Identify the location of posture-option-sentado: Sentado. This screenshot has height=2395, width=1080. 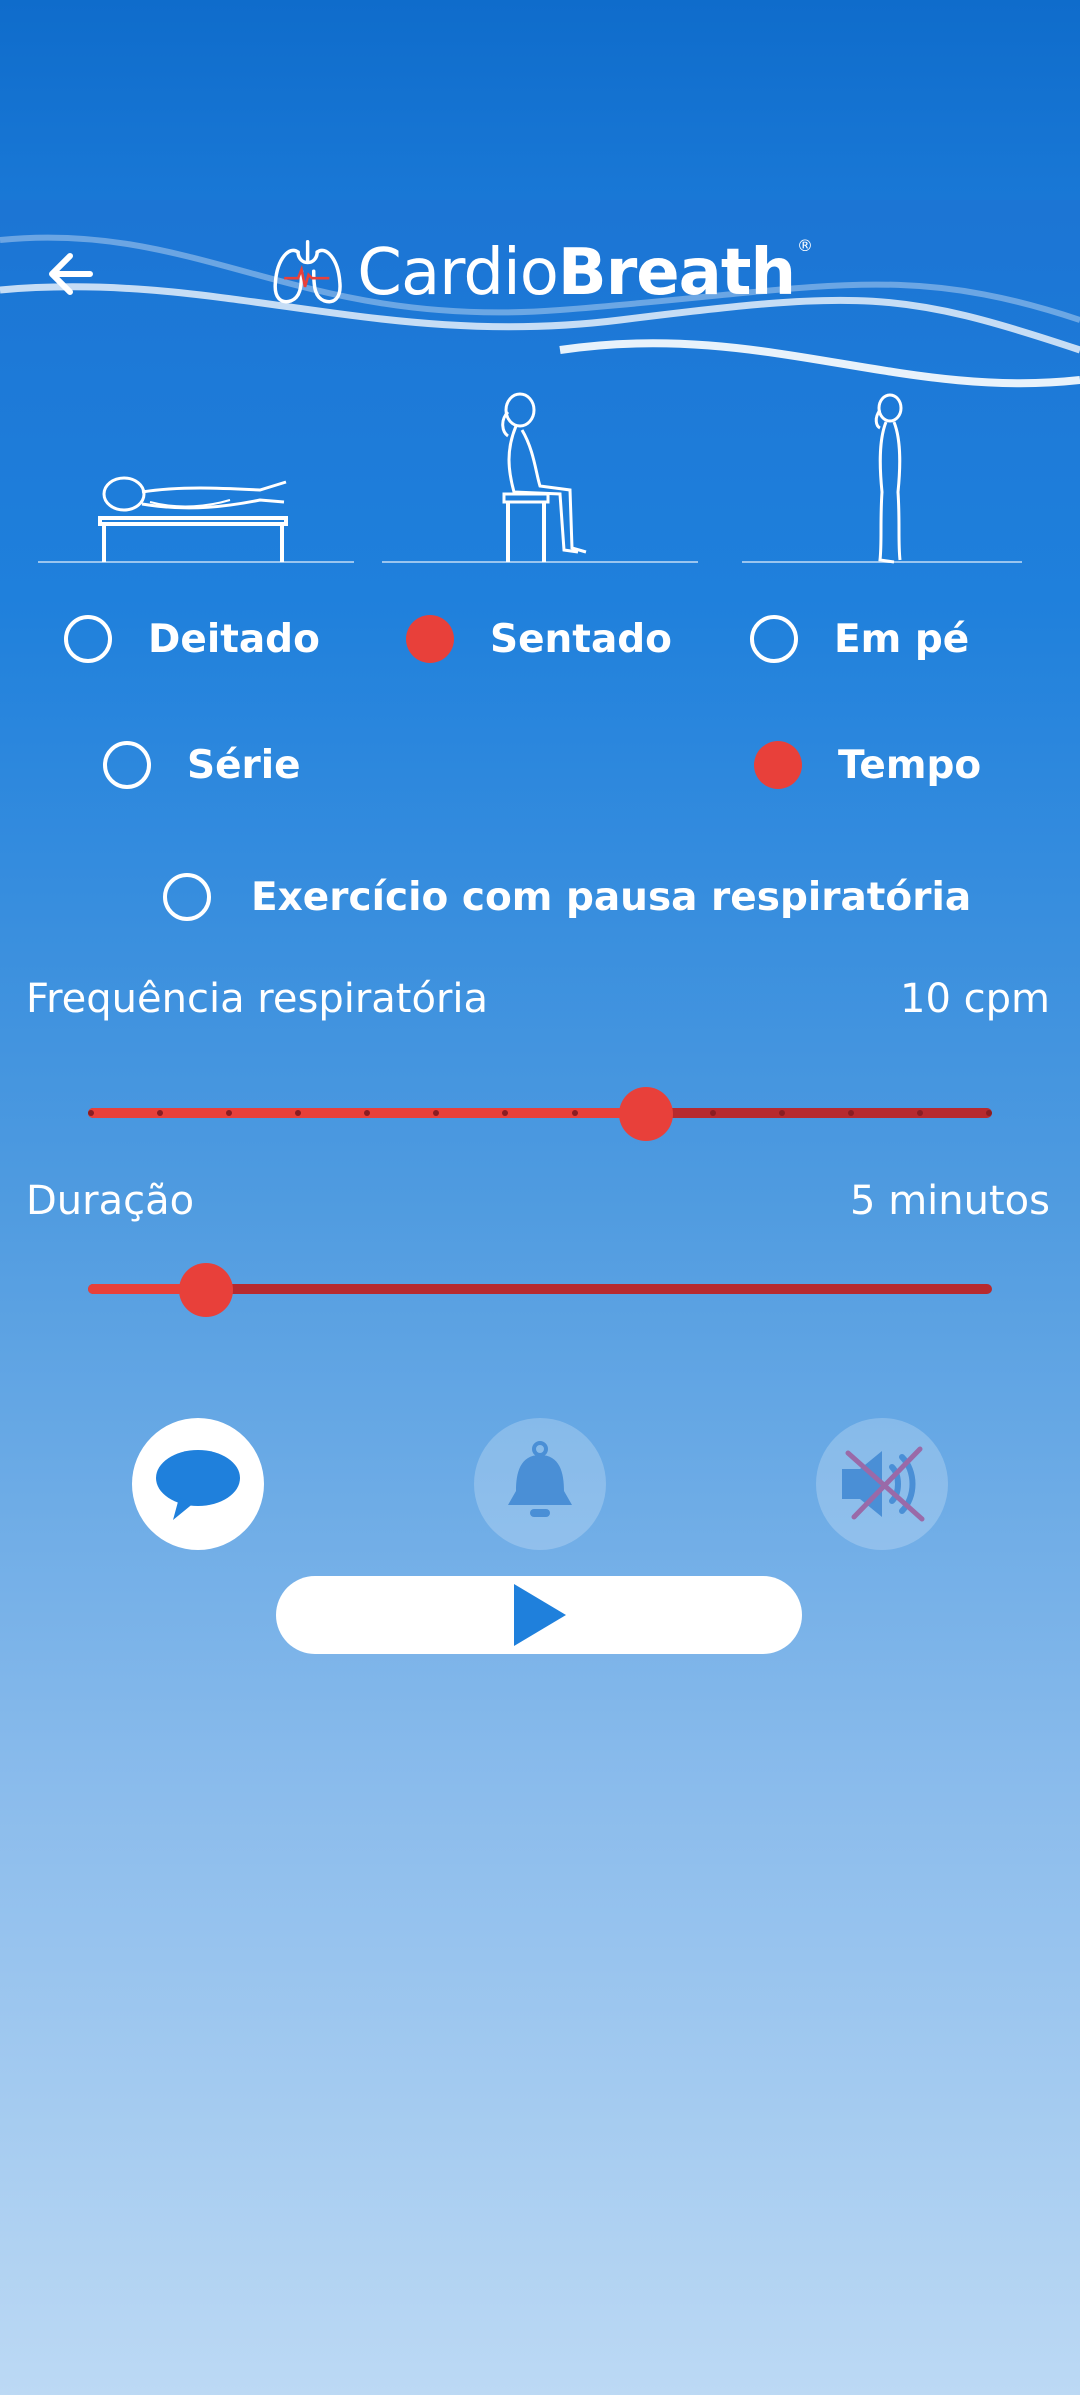
(539, 639).